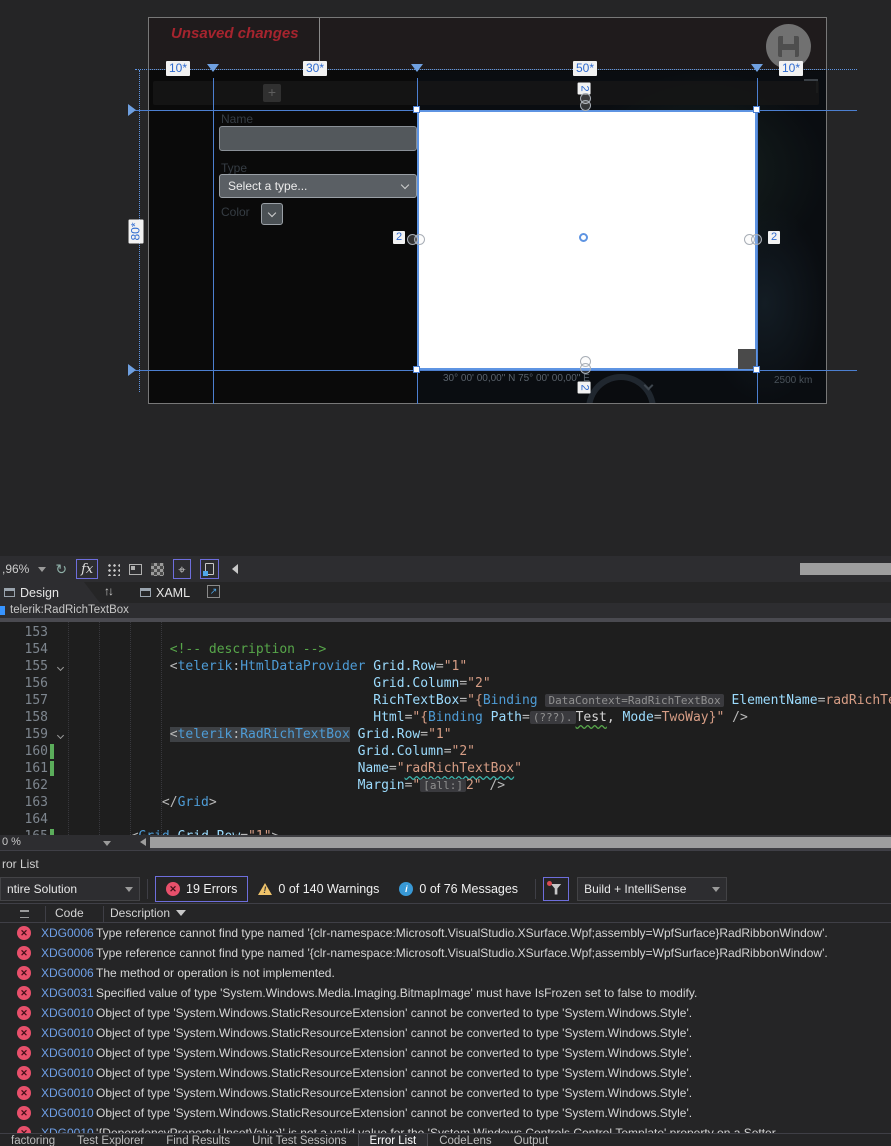 This screenshot has width=891, height=1146. Describe the element at coordinates (445, 751) in the screenshot. I see `code-line: 160 Grid.Column="2"` at that location.